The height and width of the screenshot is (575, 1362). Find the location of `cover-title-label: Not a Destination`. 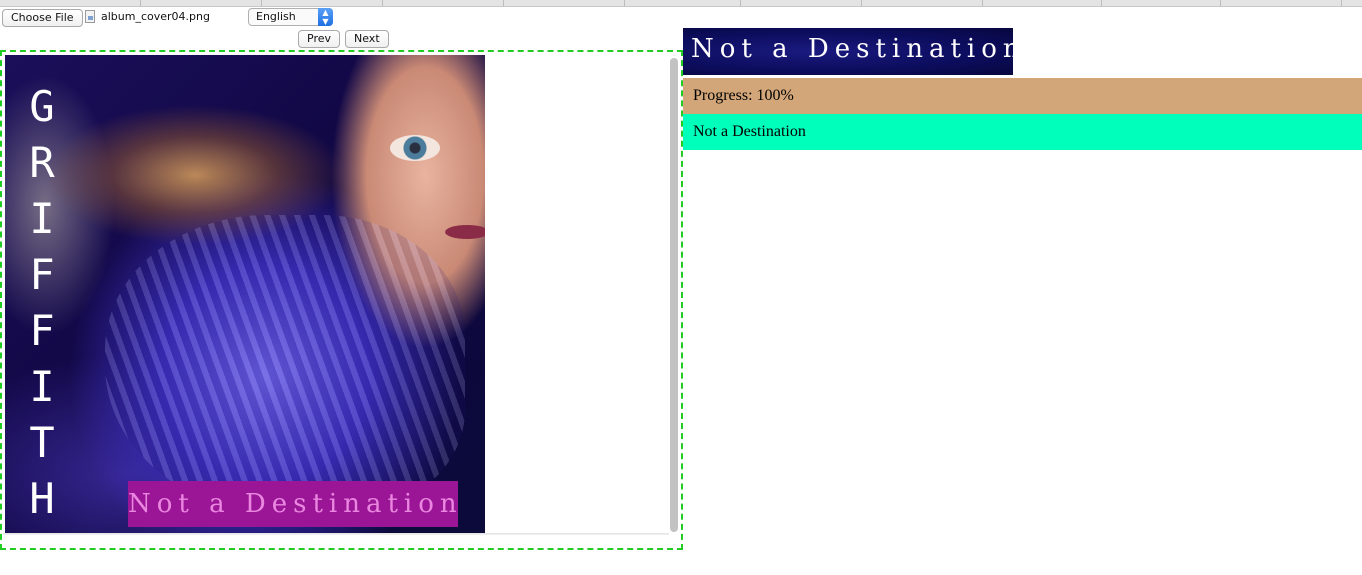

cover-title-label: Not a Destination is located at coordinates (293, 504).